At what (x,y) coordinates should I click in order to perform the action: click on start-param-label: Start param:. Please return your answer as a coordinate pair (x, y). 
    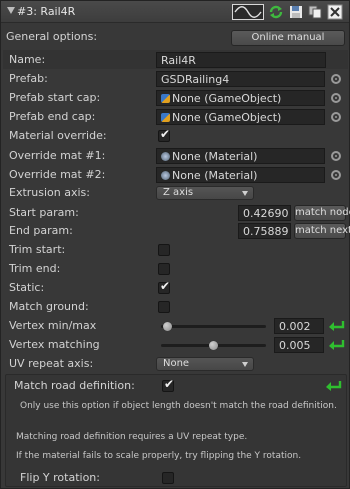
    Looking at the image, I should click on (44, 212).